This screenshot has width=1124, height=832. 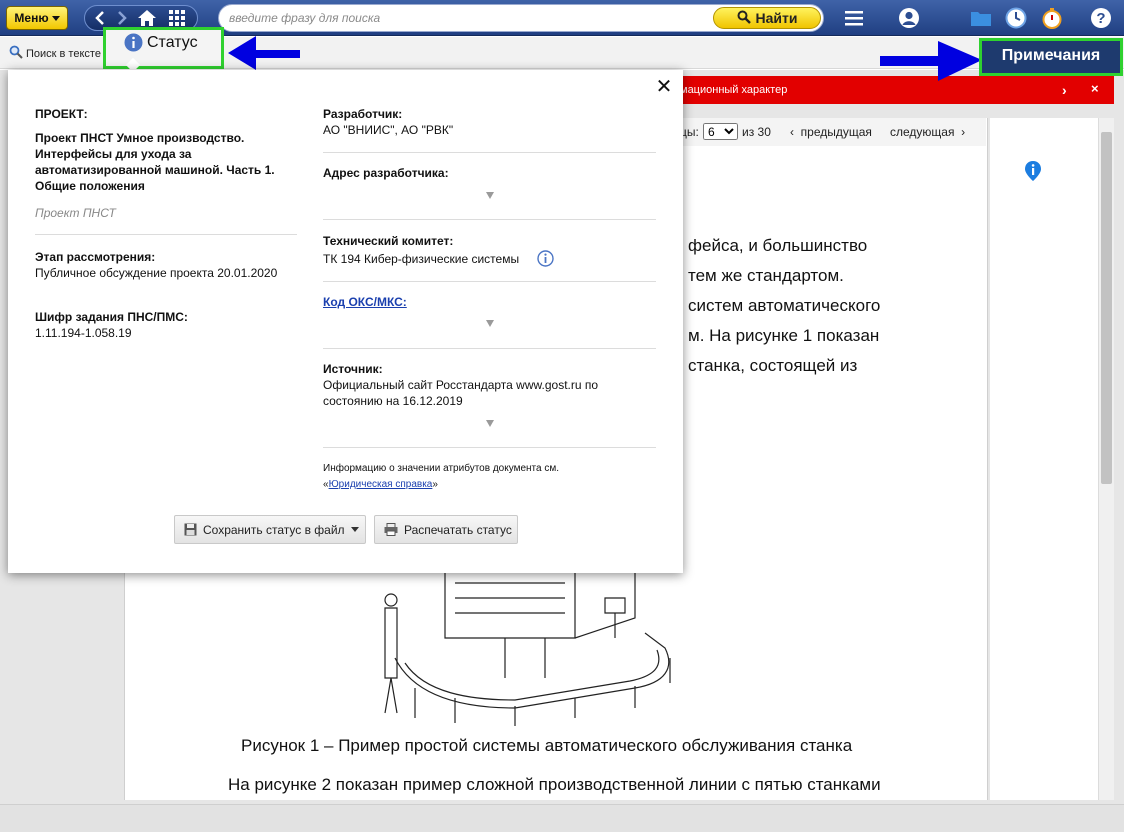 What do you see at coordinates (391, 529) in the screenshot?
I see `printer-icon` at bounding box center [391, 529].